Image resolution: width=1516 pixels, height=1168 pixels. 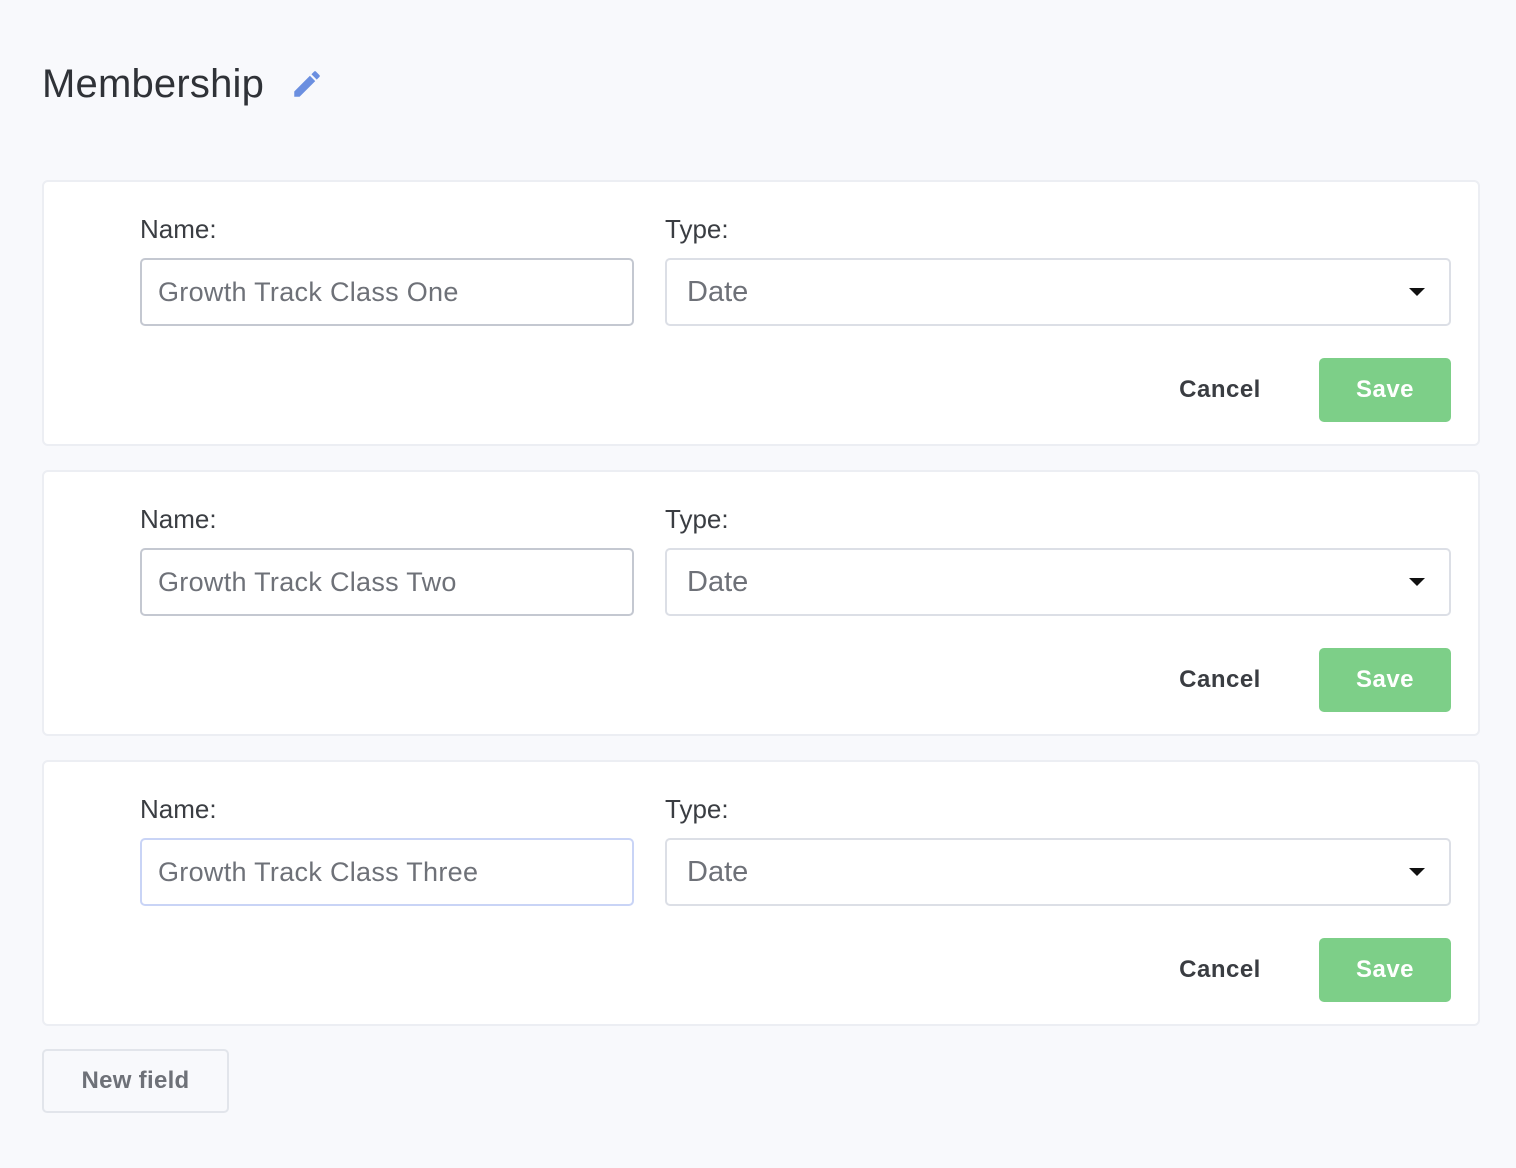 I want to click on page-header: Membership, so click(x=183, y=84).